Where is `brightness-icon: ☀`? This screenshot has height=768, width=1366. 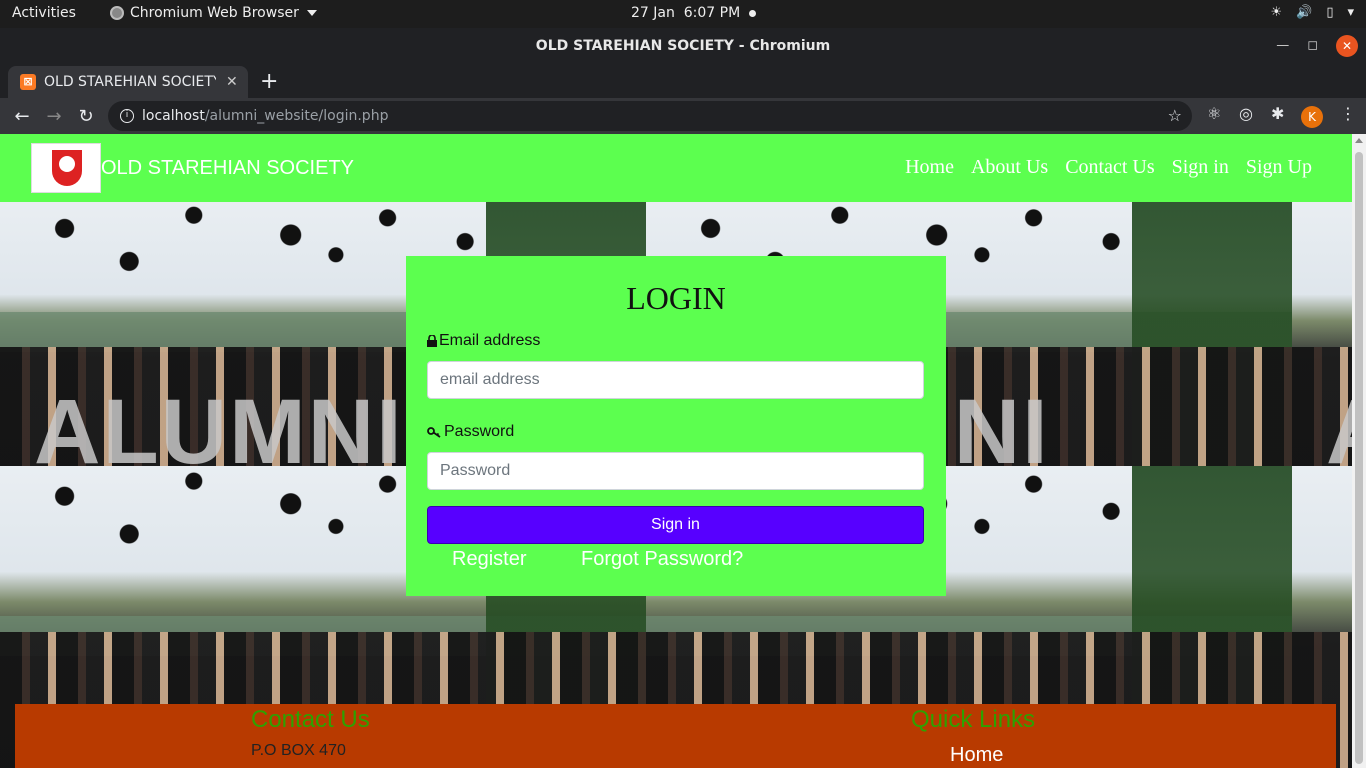 brightness-icon: ☀ is located at coordinates (1276, 12).